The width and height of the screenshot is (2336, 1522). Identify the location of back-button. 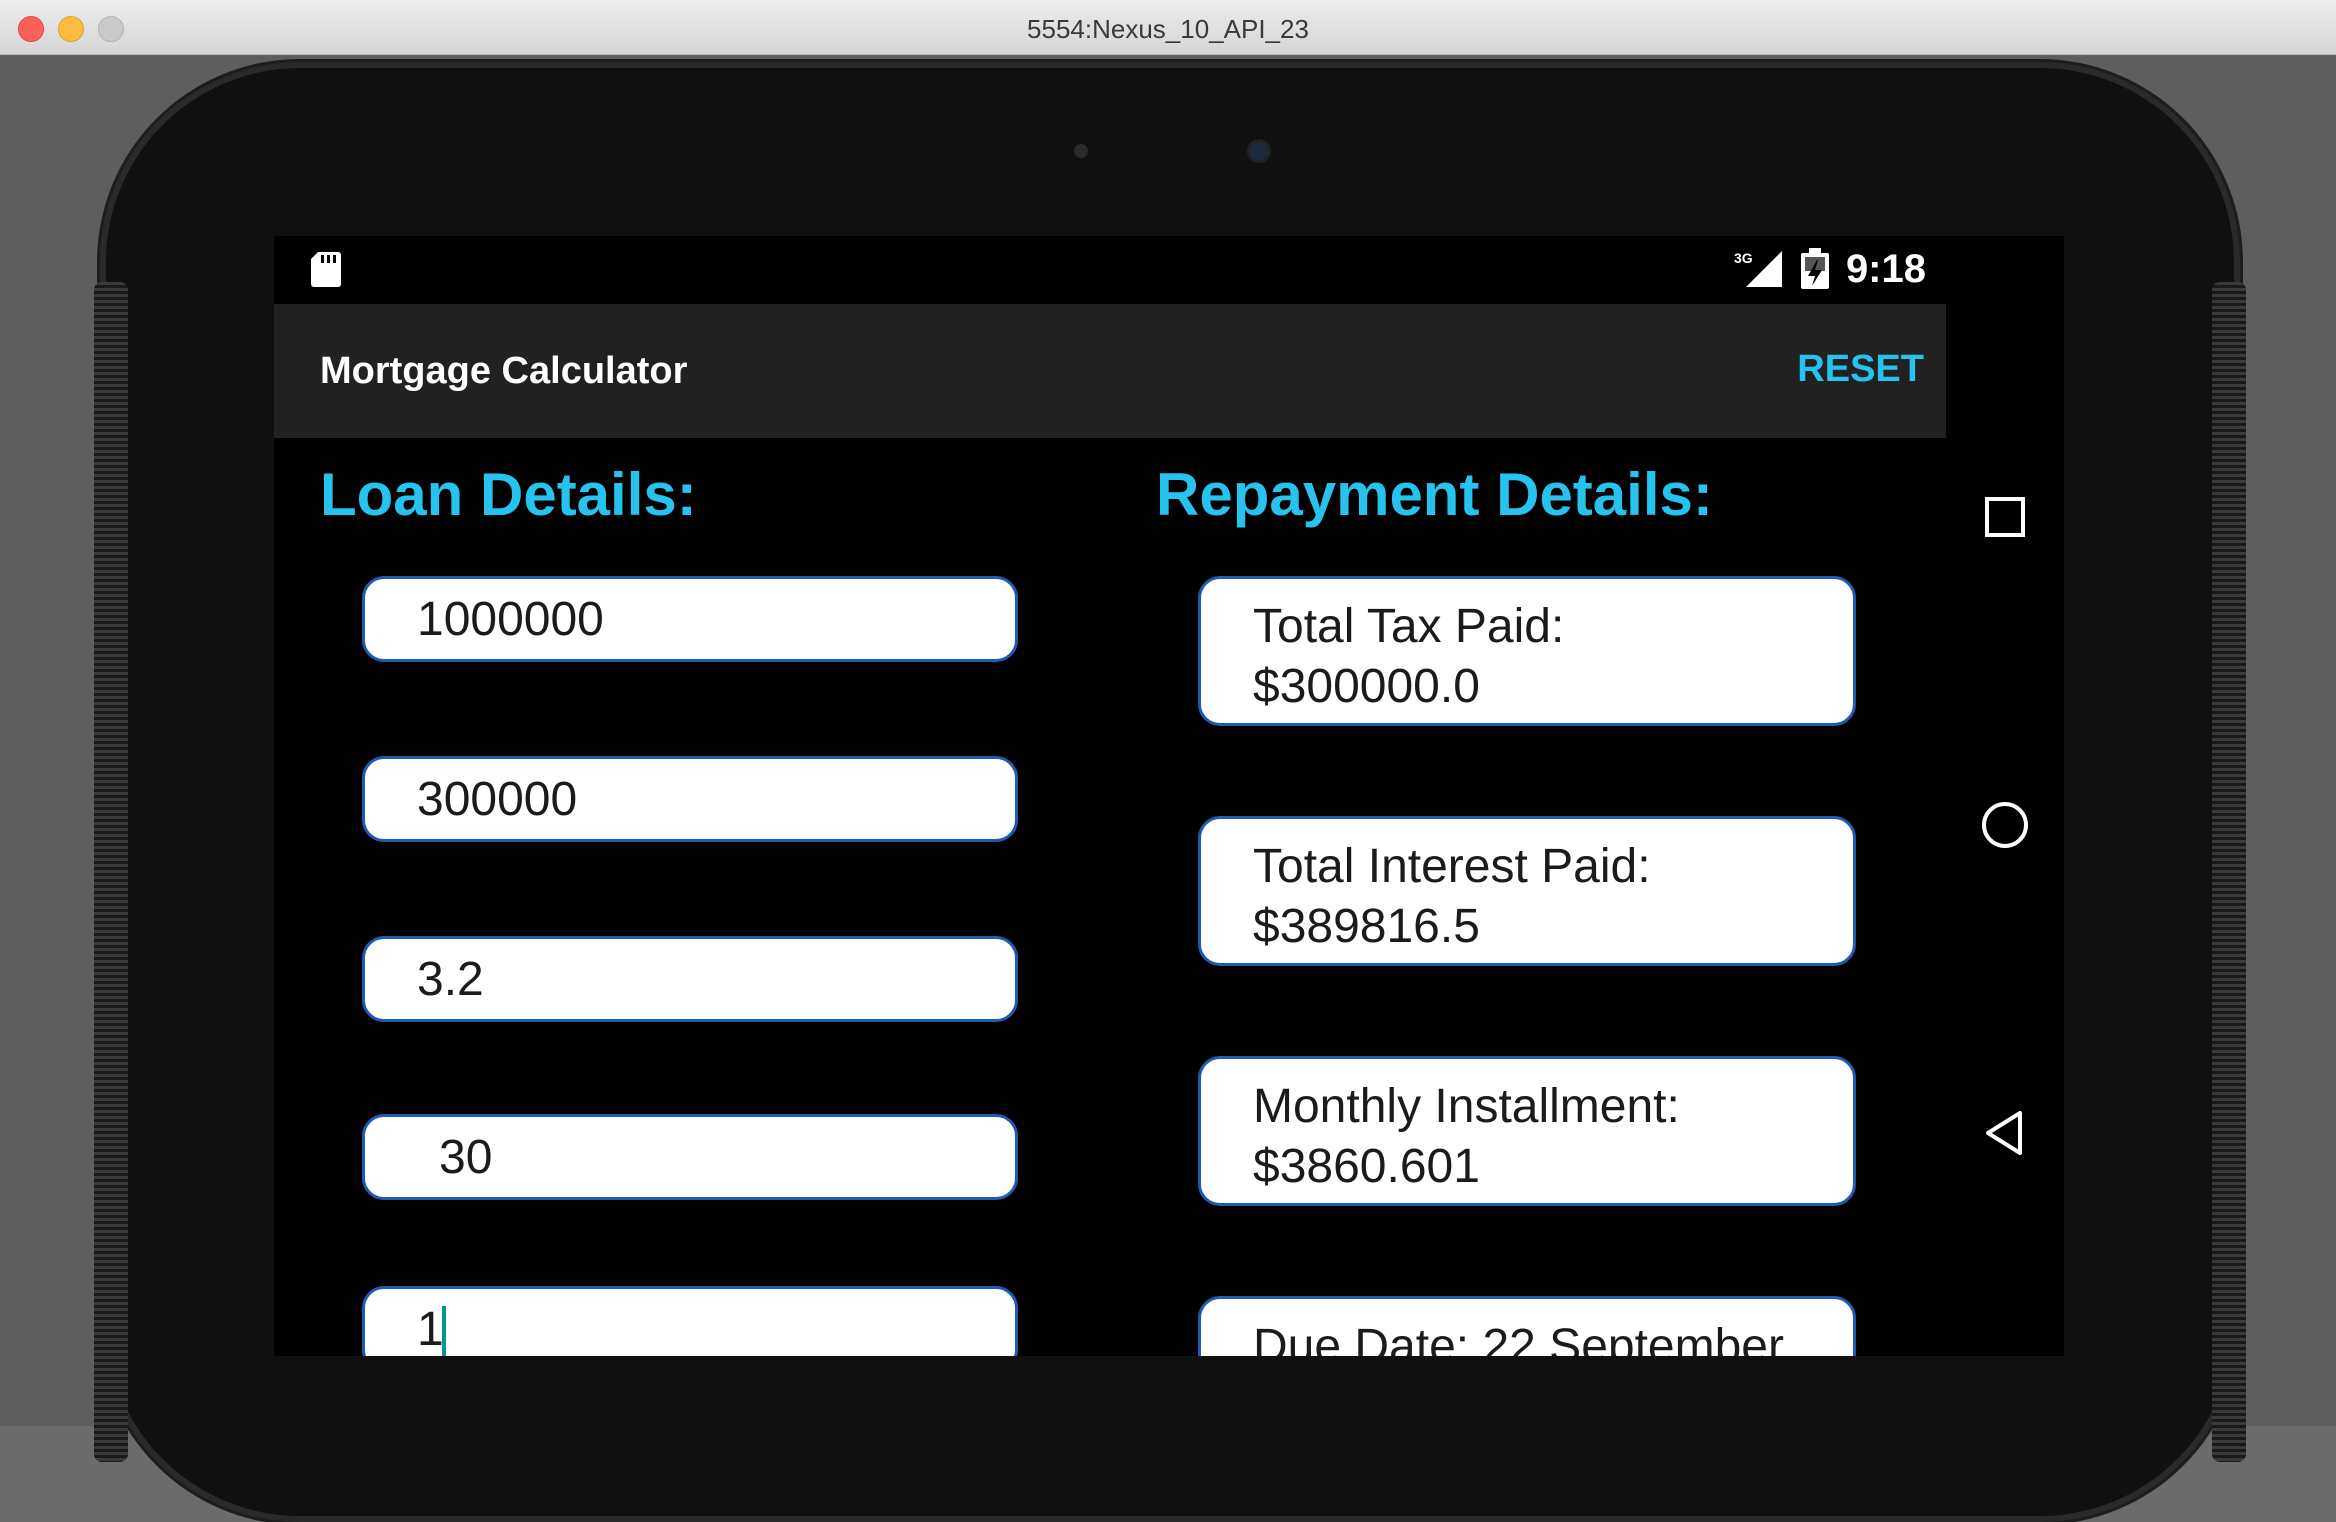
(2005, 1133).